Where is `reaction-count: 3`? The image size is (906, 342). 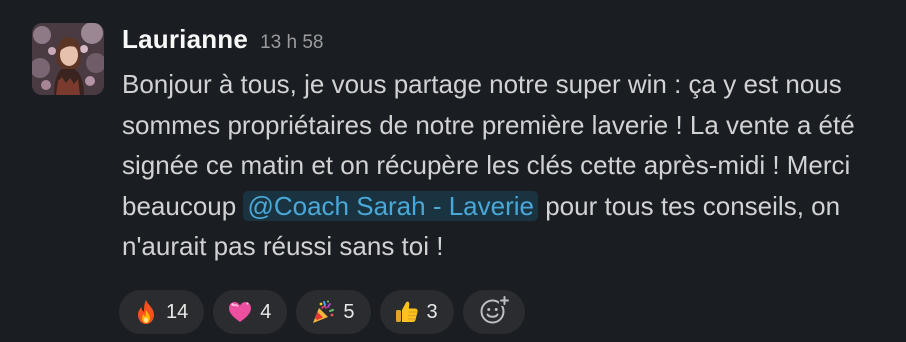
reaction-count: 3 is located at coordinates (432, 311).